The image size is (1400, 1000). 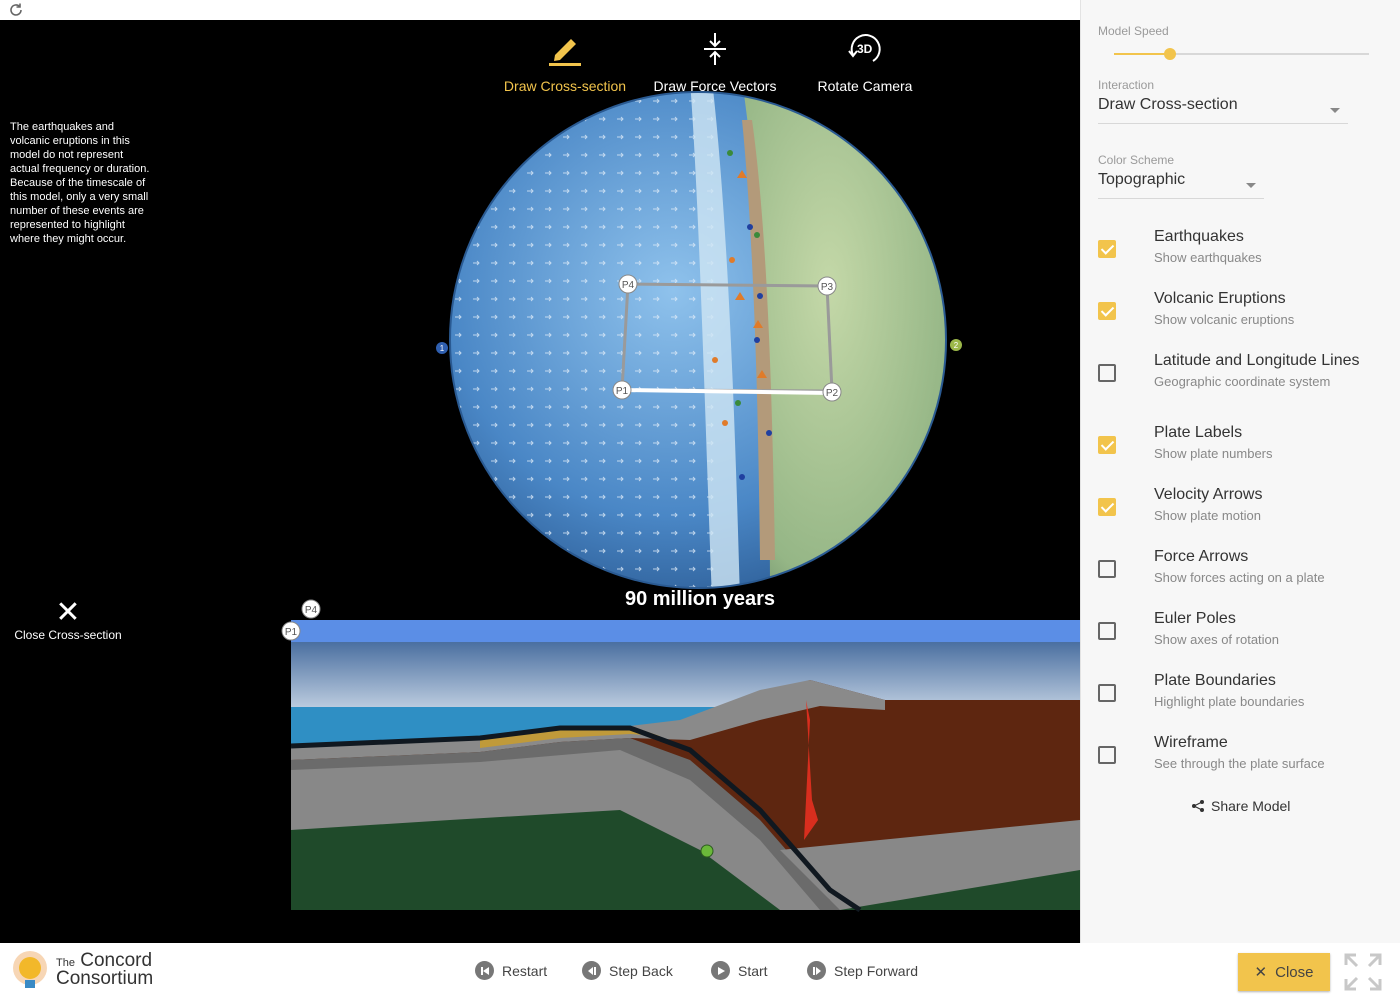 I want to click on point-p3: P3, so click(x=827, y=286).